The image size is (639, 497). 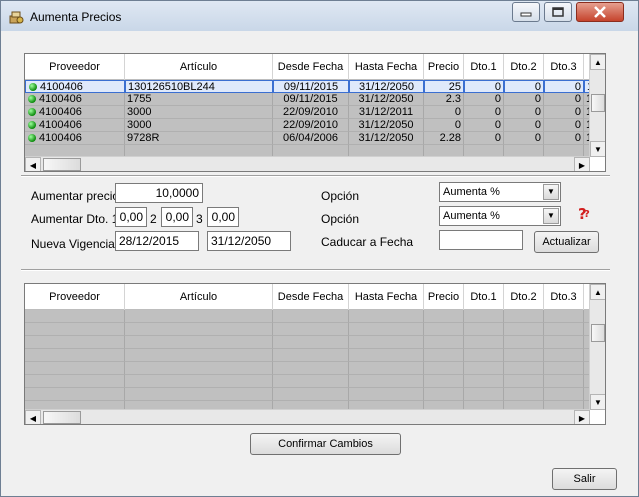 I want to click on top-grid-vscrollbar: ▲ ▼, so click(x=597, y=105).